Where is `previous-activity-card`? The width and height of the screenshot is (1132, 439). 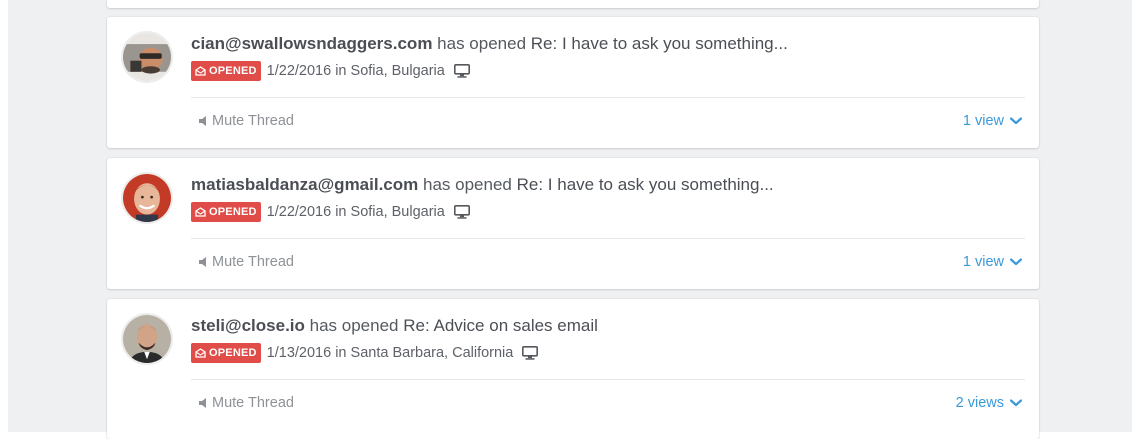
previous-activity-card is located at coordinates (573, 4).